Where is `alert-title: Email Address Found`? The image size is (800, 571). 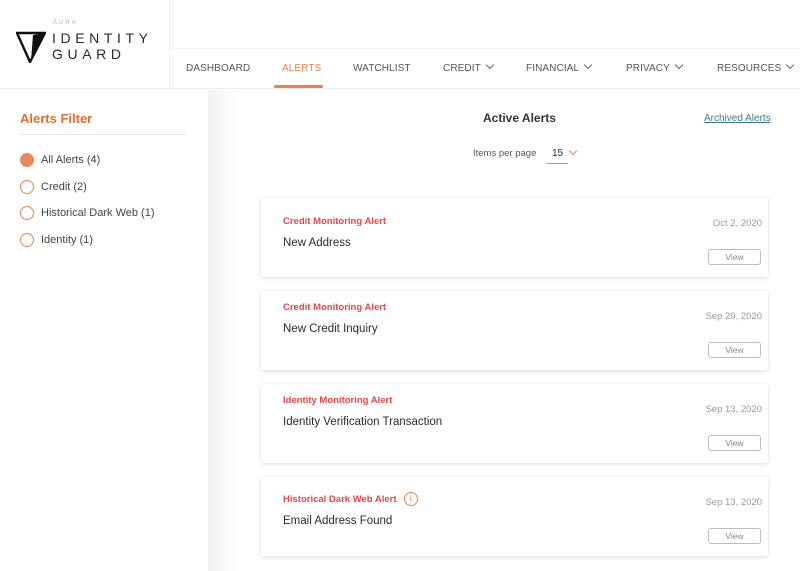
alert-title: Email Address Found is located at coordinates (338, 521).